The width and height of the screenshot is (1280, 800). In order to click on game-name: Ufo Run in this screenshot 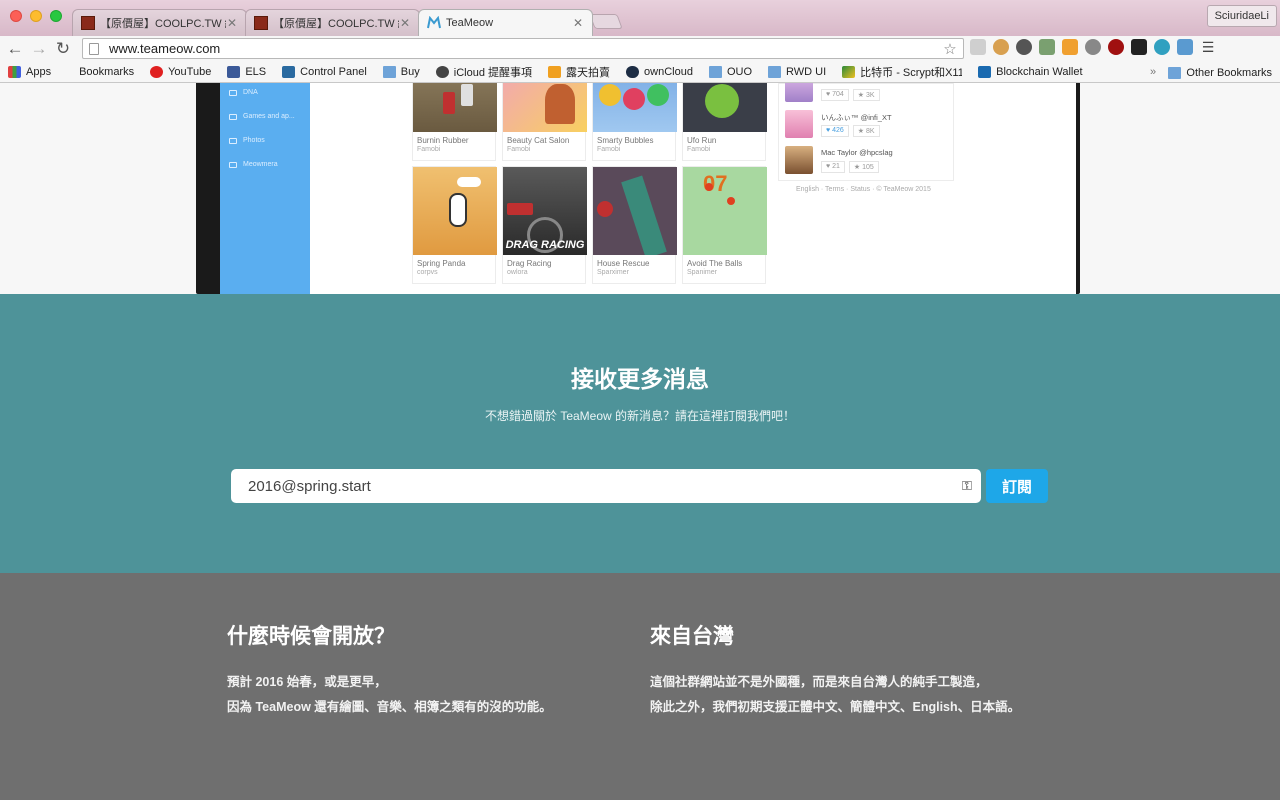, I will do `click(702, 140)`.